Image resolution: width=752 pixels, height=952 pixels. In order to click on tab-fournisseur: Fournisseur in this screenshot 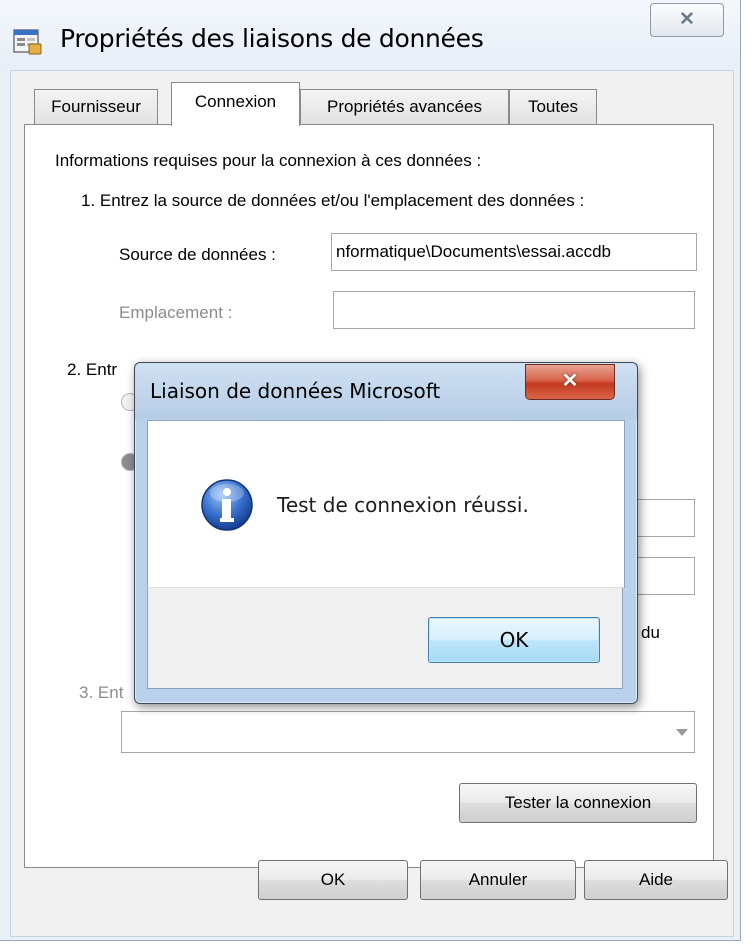, I will do `click(96, 106)`.